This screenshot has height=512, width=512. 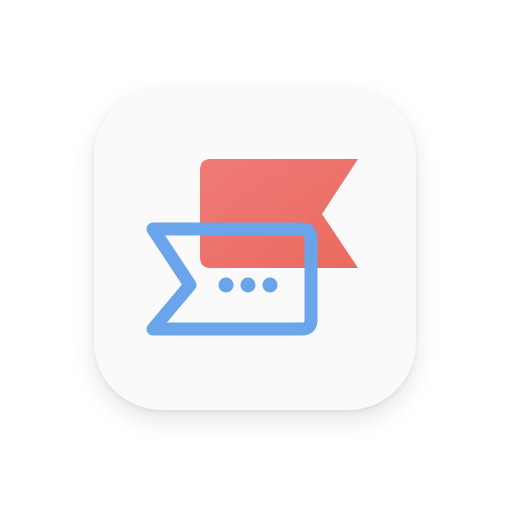 What do you see at coordinates (279, 213) in the screenshot?
I see `red-flag-shape` at bounding box center [279, 213].